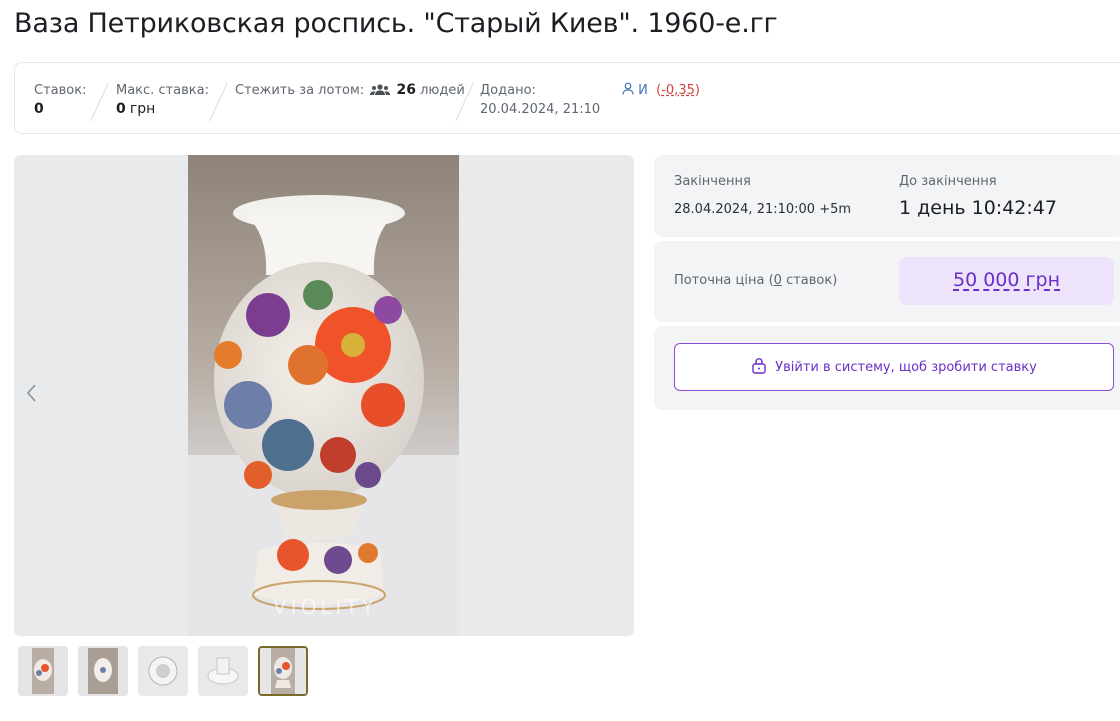  Describe the element at coordinates (712, 181) in the screenshot. I see `end-label: Закінчення` at that location.